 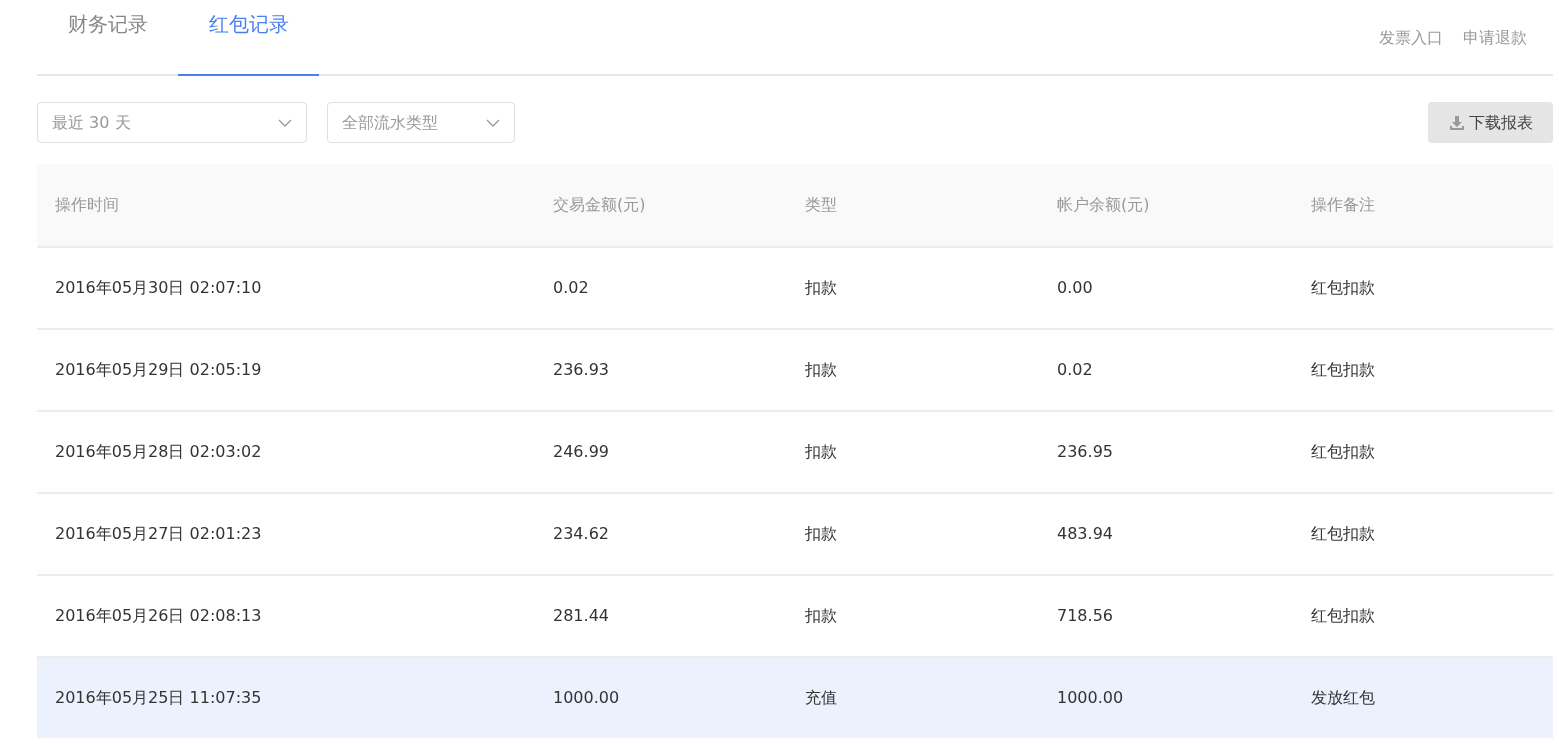 What do you see at coordinates (581, 451) in the screenshot?
I see `table-cell: 246.99` at bounding box center [581, 451].